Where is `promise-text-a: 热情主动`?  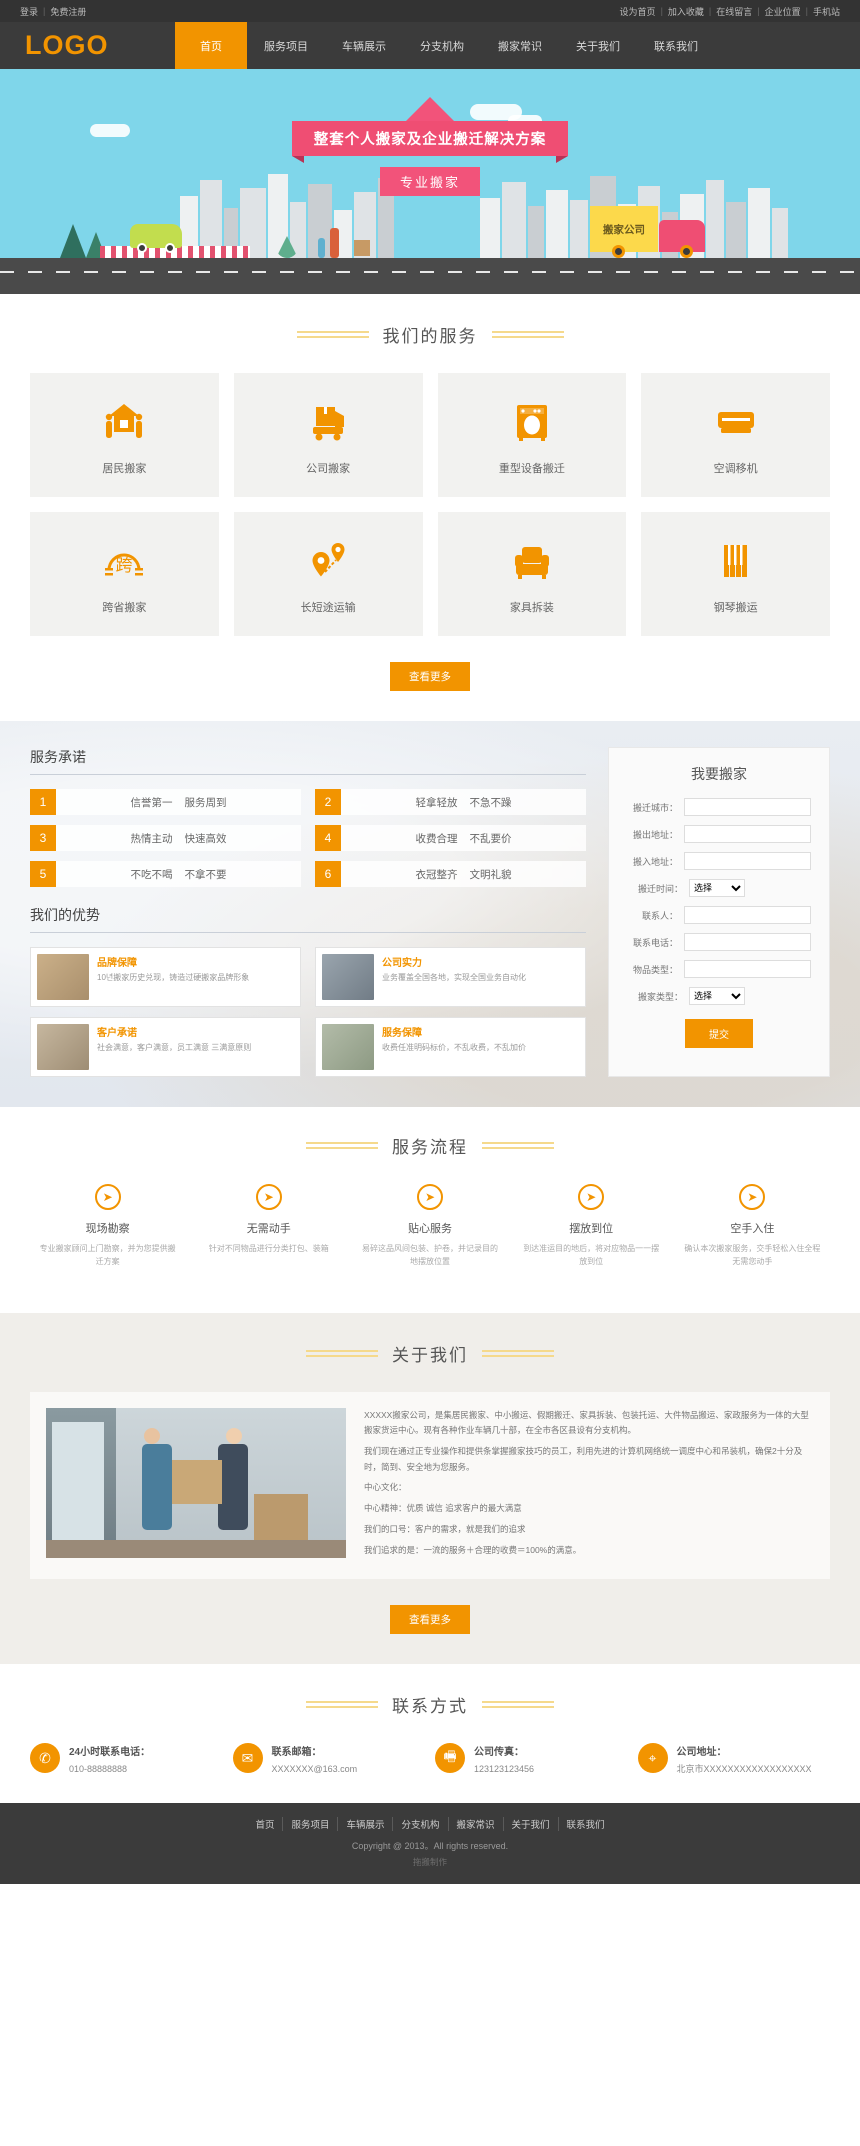
promise-text-a: 热情主动 is located at coordinates (151, 838).